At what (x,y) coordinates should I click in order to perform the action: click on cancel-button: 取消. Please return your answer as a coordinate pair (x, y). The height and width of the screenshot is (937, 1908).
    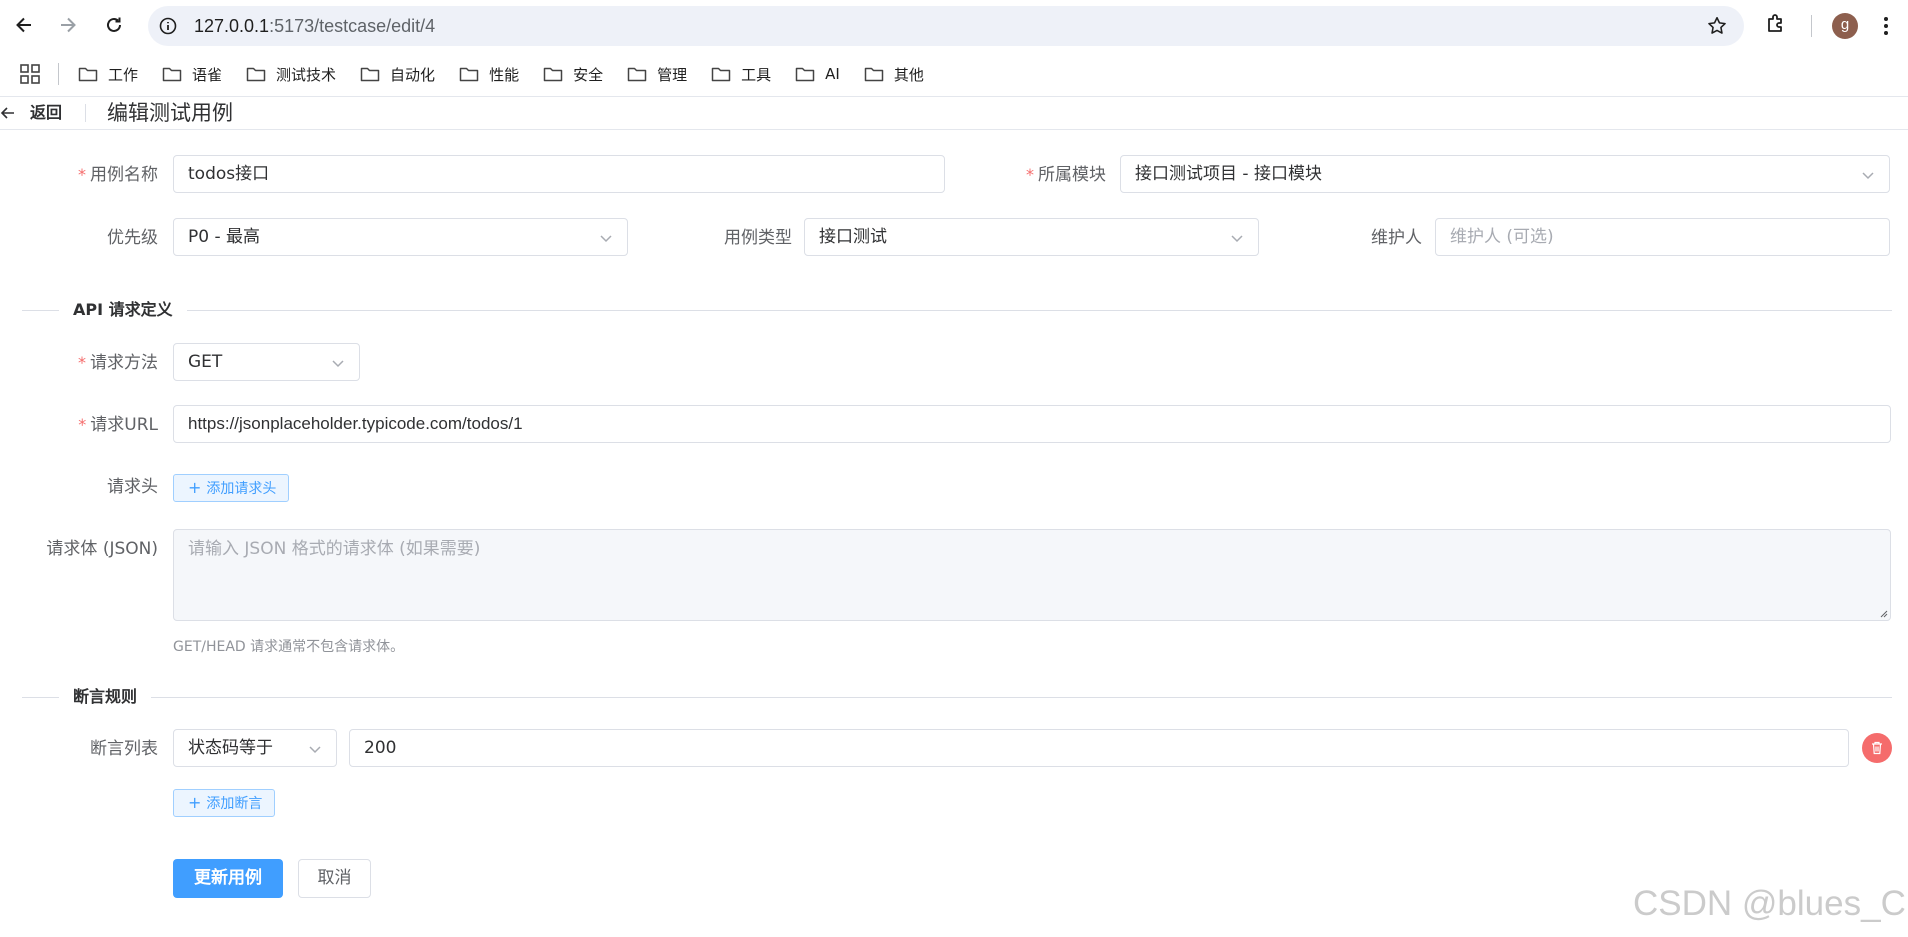
    Looking at the image, I should click on (334, 878).